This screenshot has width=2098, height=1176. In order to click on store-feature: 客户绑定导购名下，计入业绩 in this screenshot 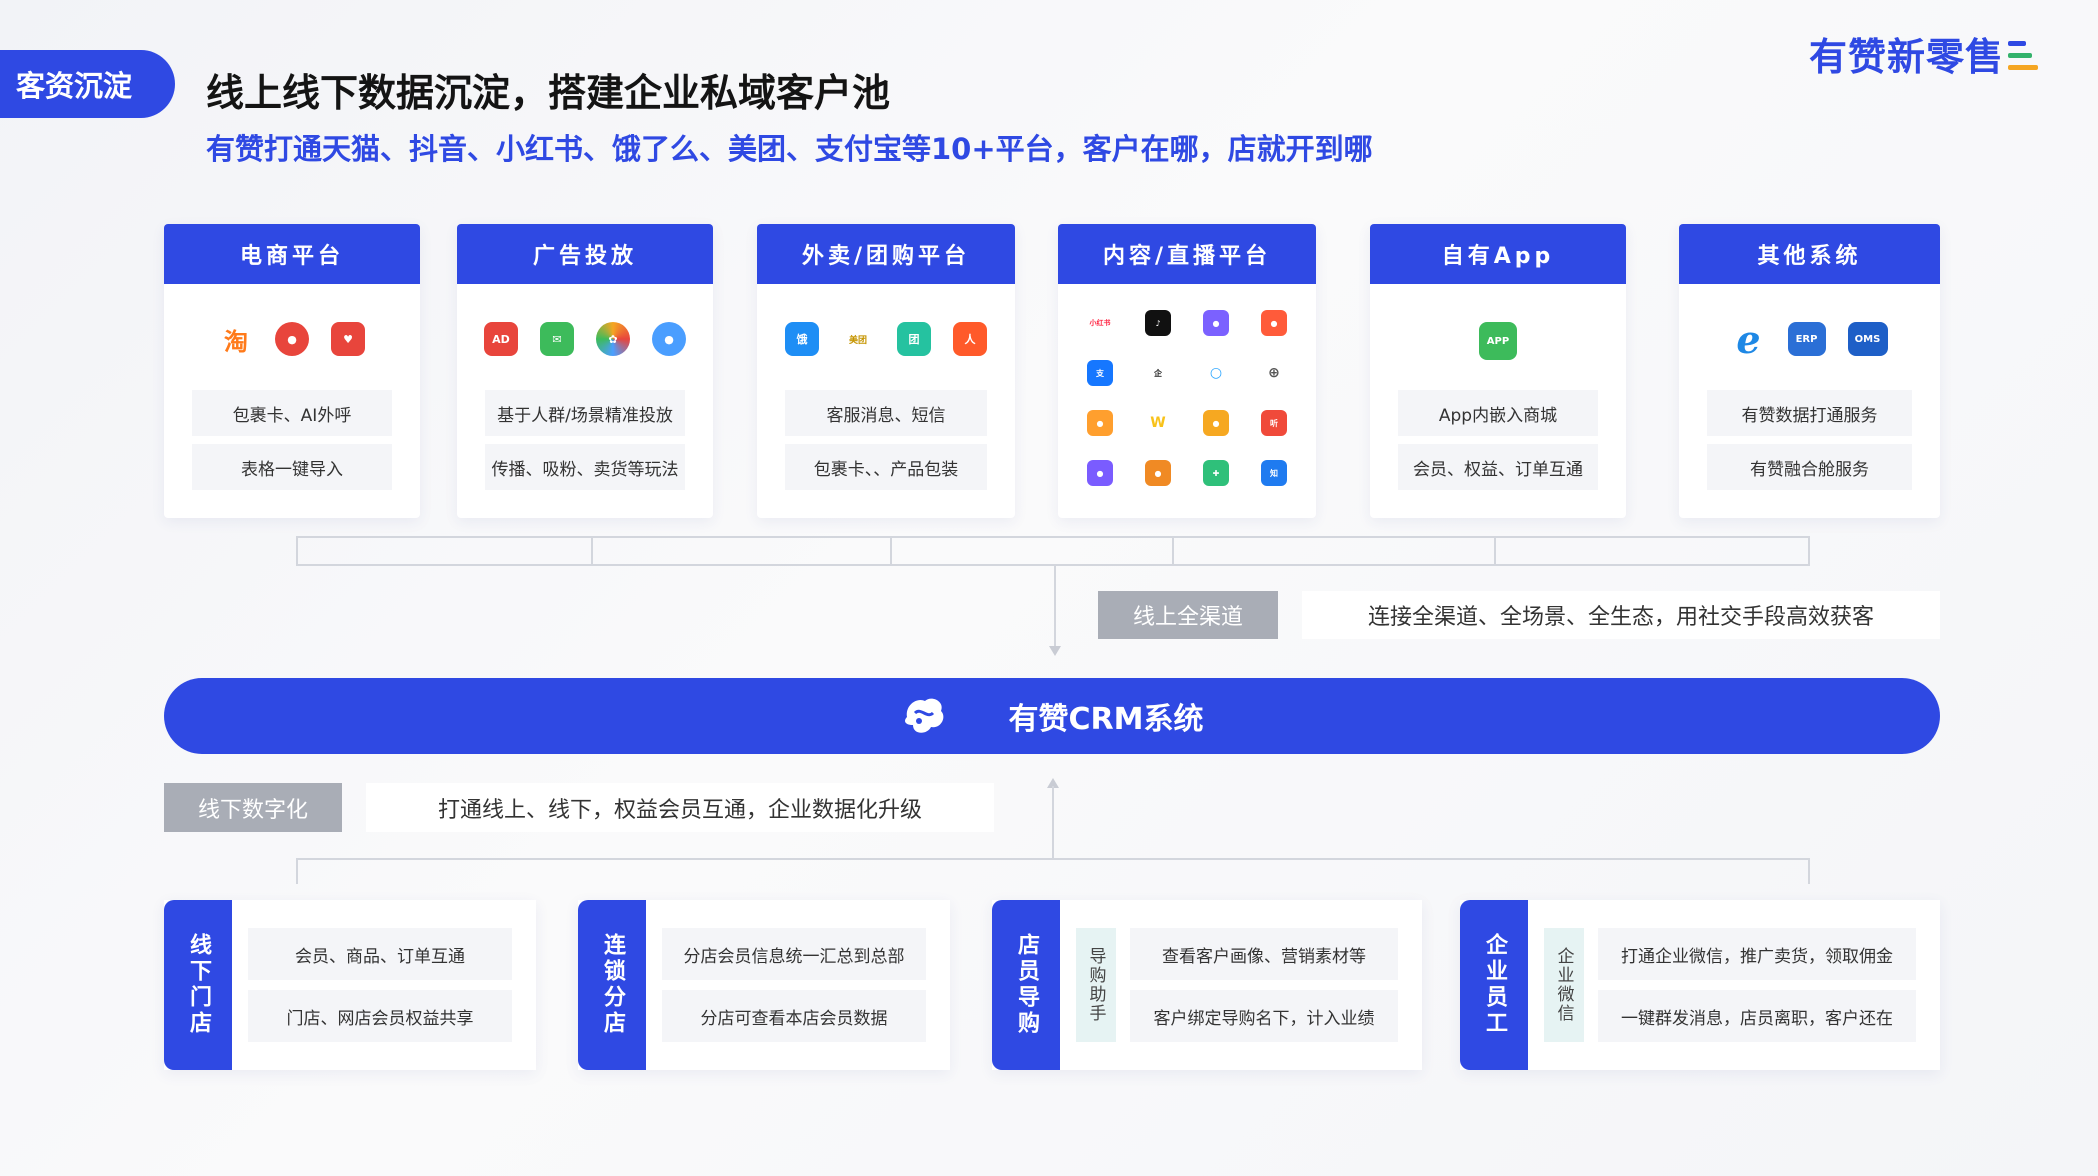, I will do `click(1264, 1016)`.